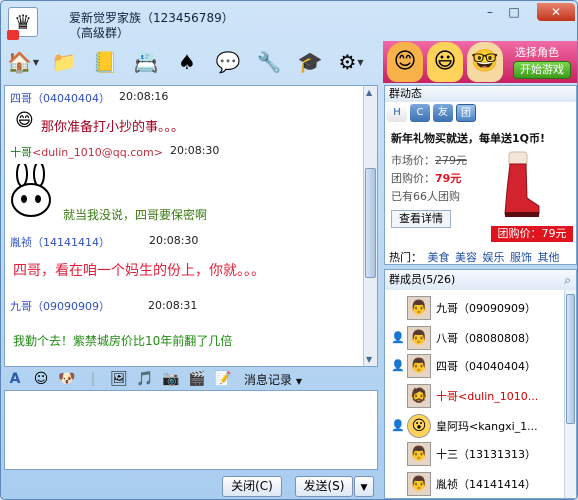 Image resolution: width=578 pixels, height=500 pixels. Describe the element at coordinates (31, 189) in the screenshot. I see `rabbit-emoticon-icon` at that location.